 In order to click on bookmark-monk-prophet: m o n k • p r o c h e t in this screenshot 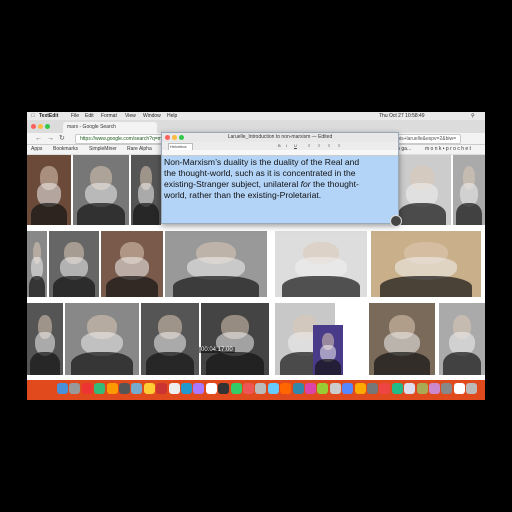, I will do `click(448, 149)`.